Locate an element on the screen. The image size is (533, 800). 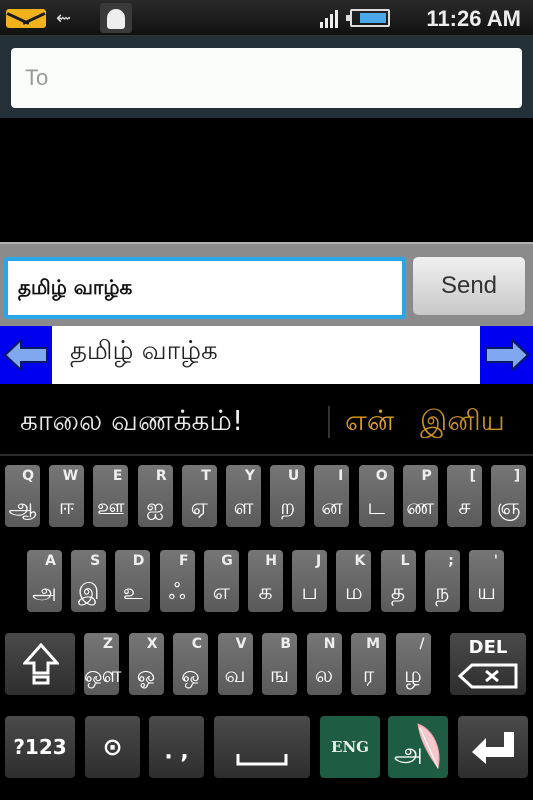
key-tamil-label: ழ is located at coordinates (413, 675).